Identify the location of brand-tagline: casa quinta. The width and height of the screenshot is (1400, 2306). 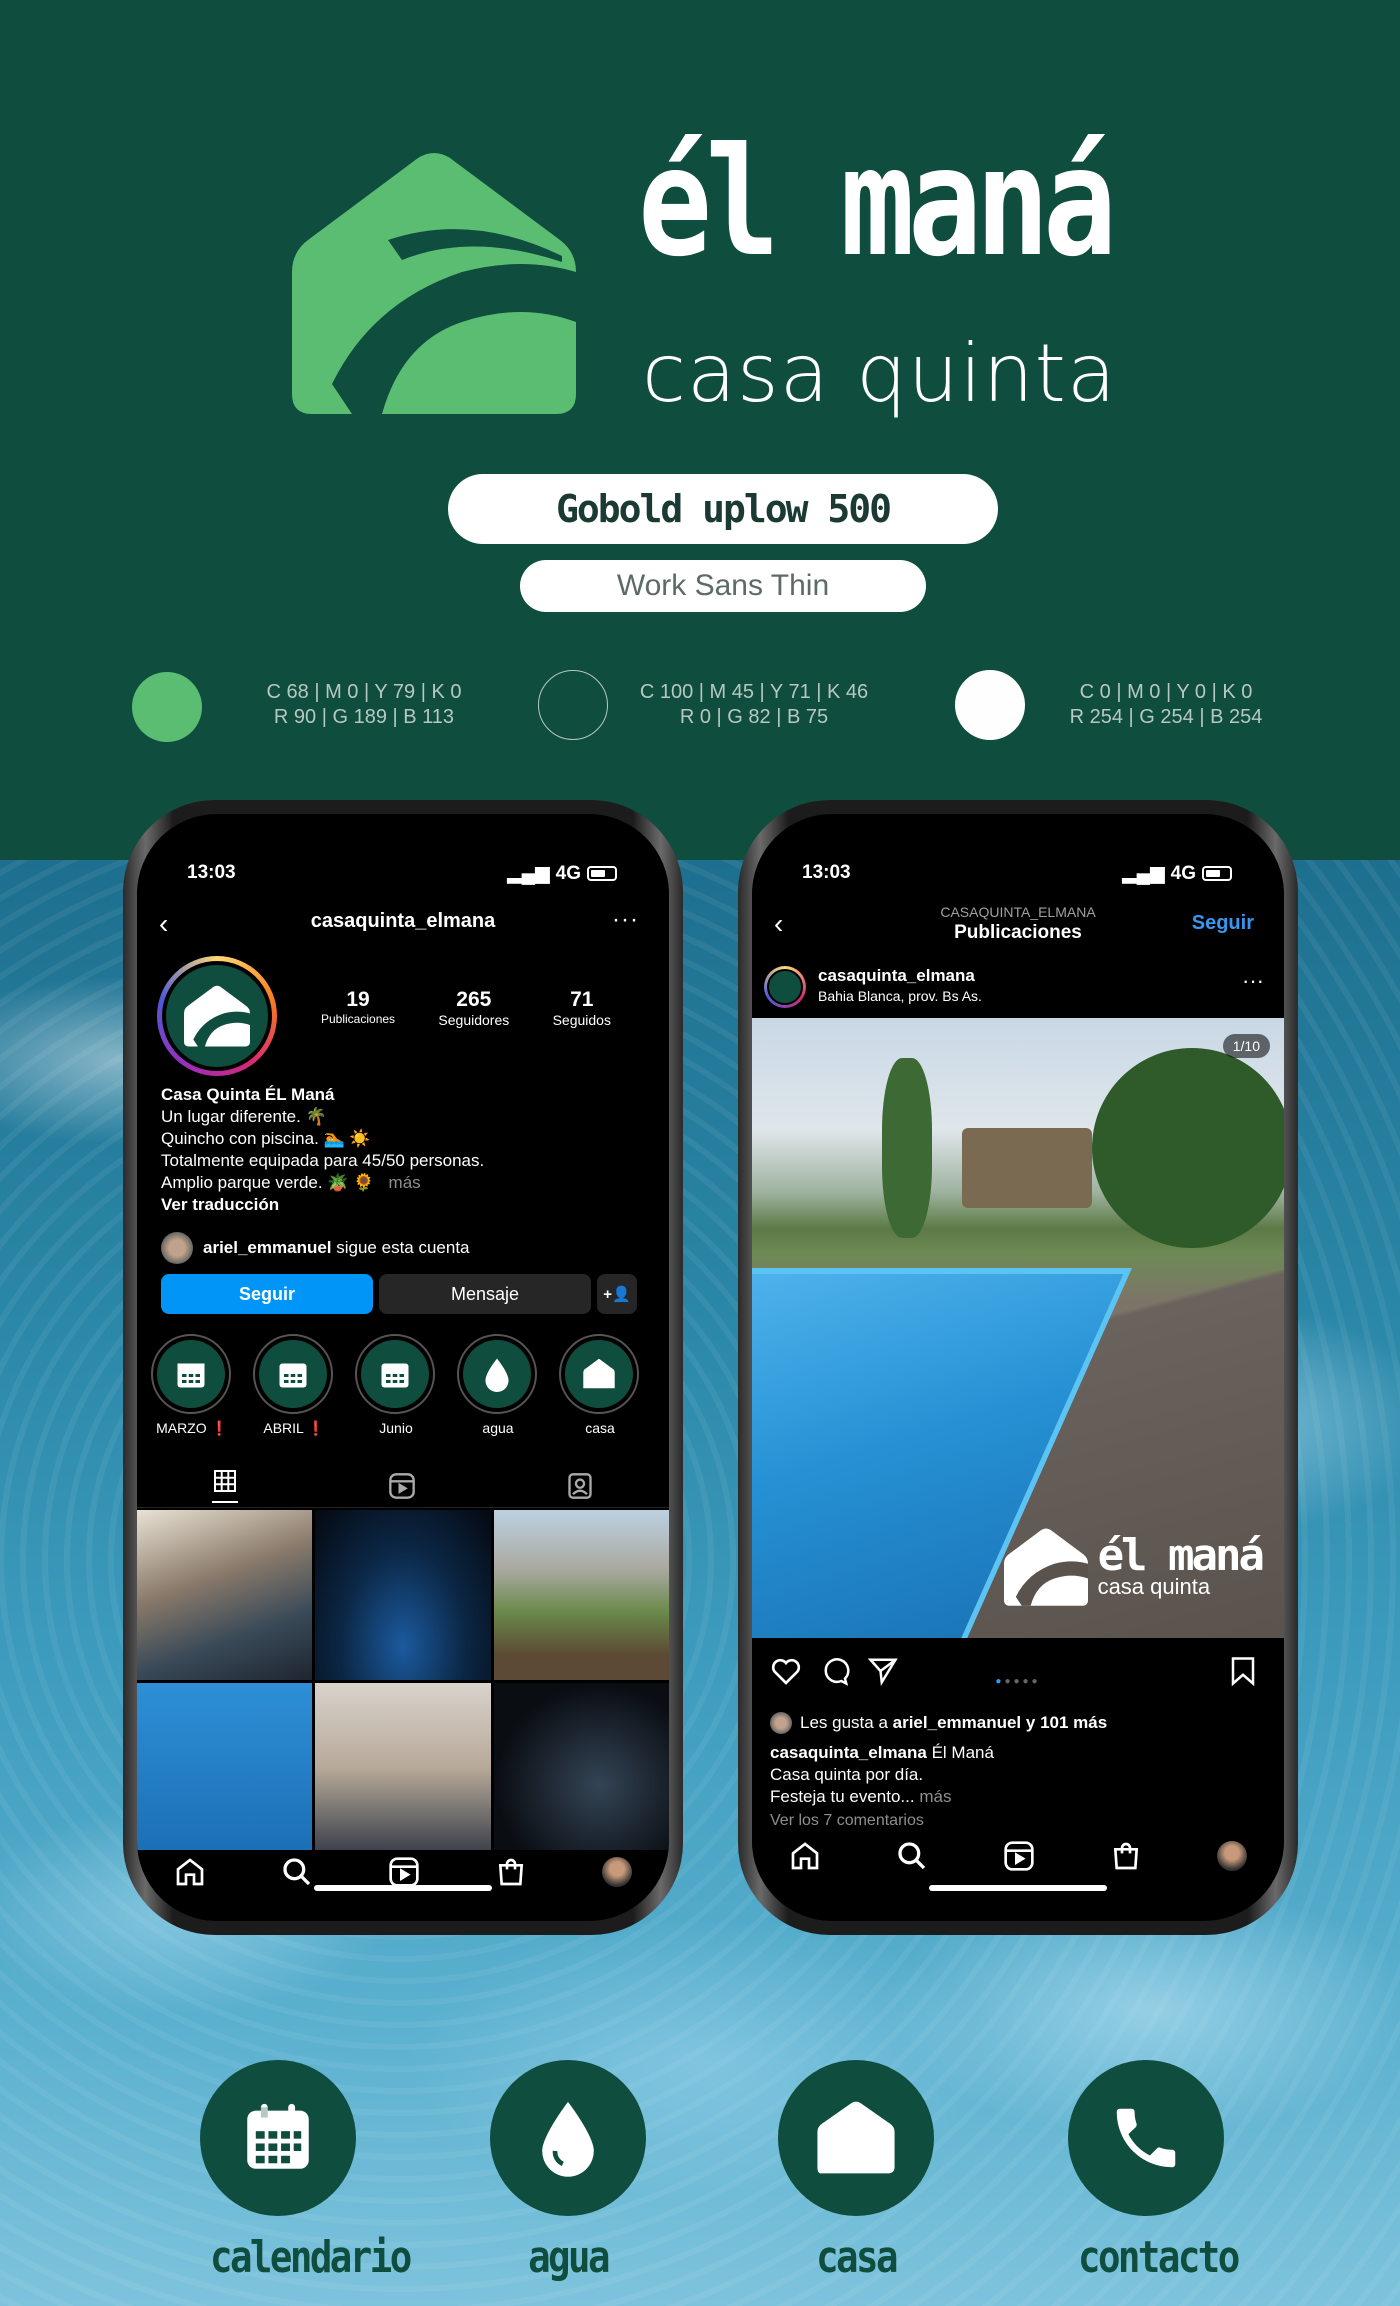
(879, 373).